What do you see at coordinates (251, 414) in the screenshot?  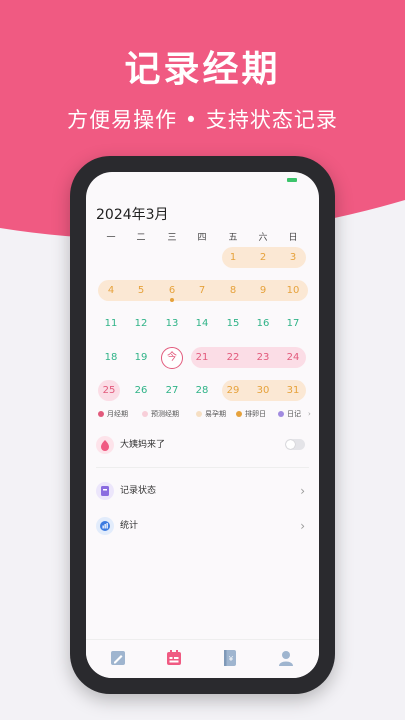 I see `legend-ovulation: 排卵日` at bounding box center [251, 414].